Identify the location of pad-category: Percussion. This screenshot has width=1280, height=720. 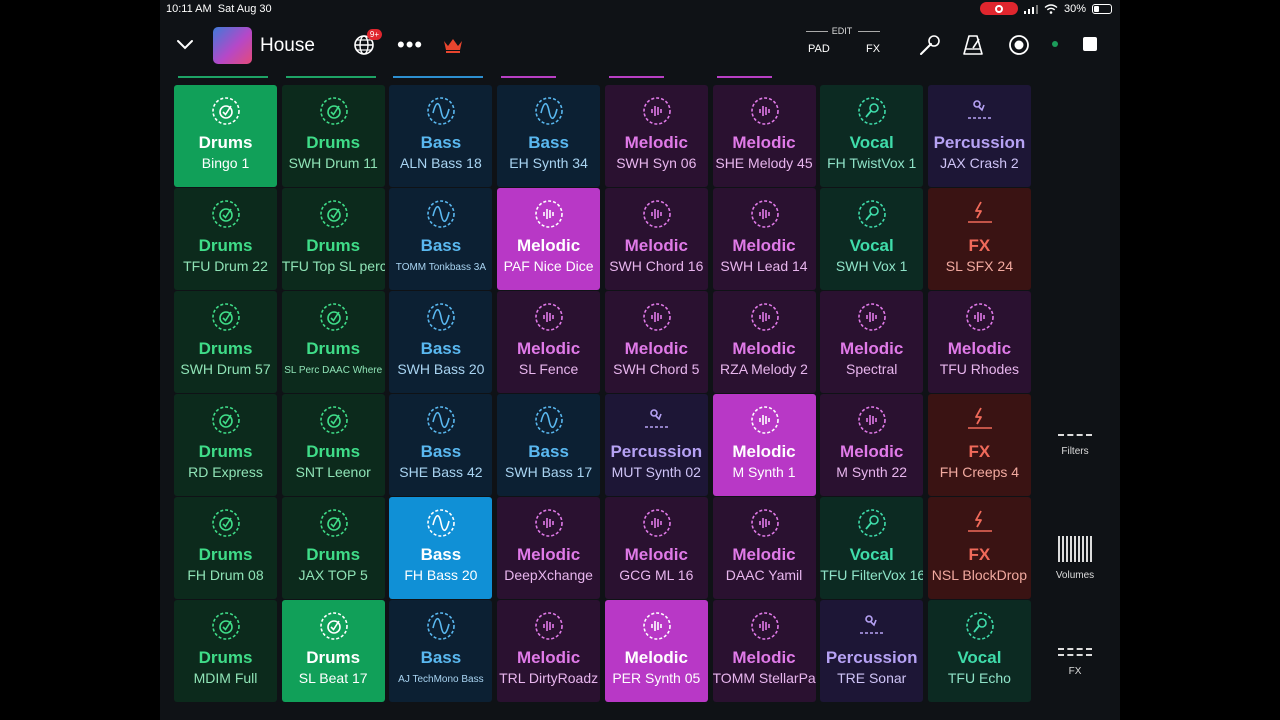
(656, 451).